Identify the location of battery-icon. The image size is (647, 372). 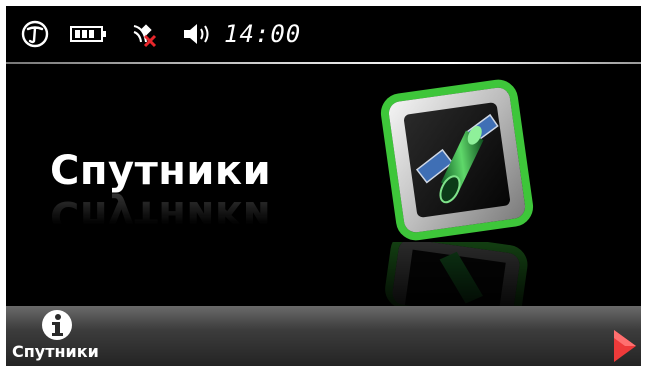
(88, 34).